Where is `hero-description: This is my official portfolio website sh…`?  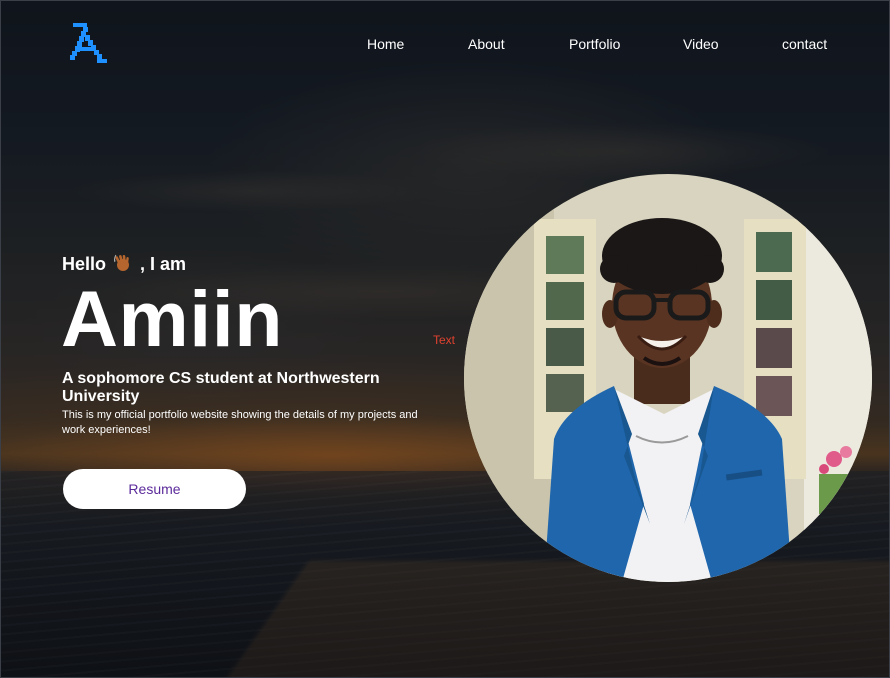 hero-description: This is my official portfolio website sh… is located at coordinates (240, 422).